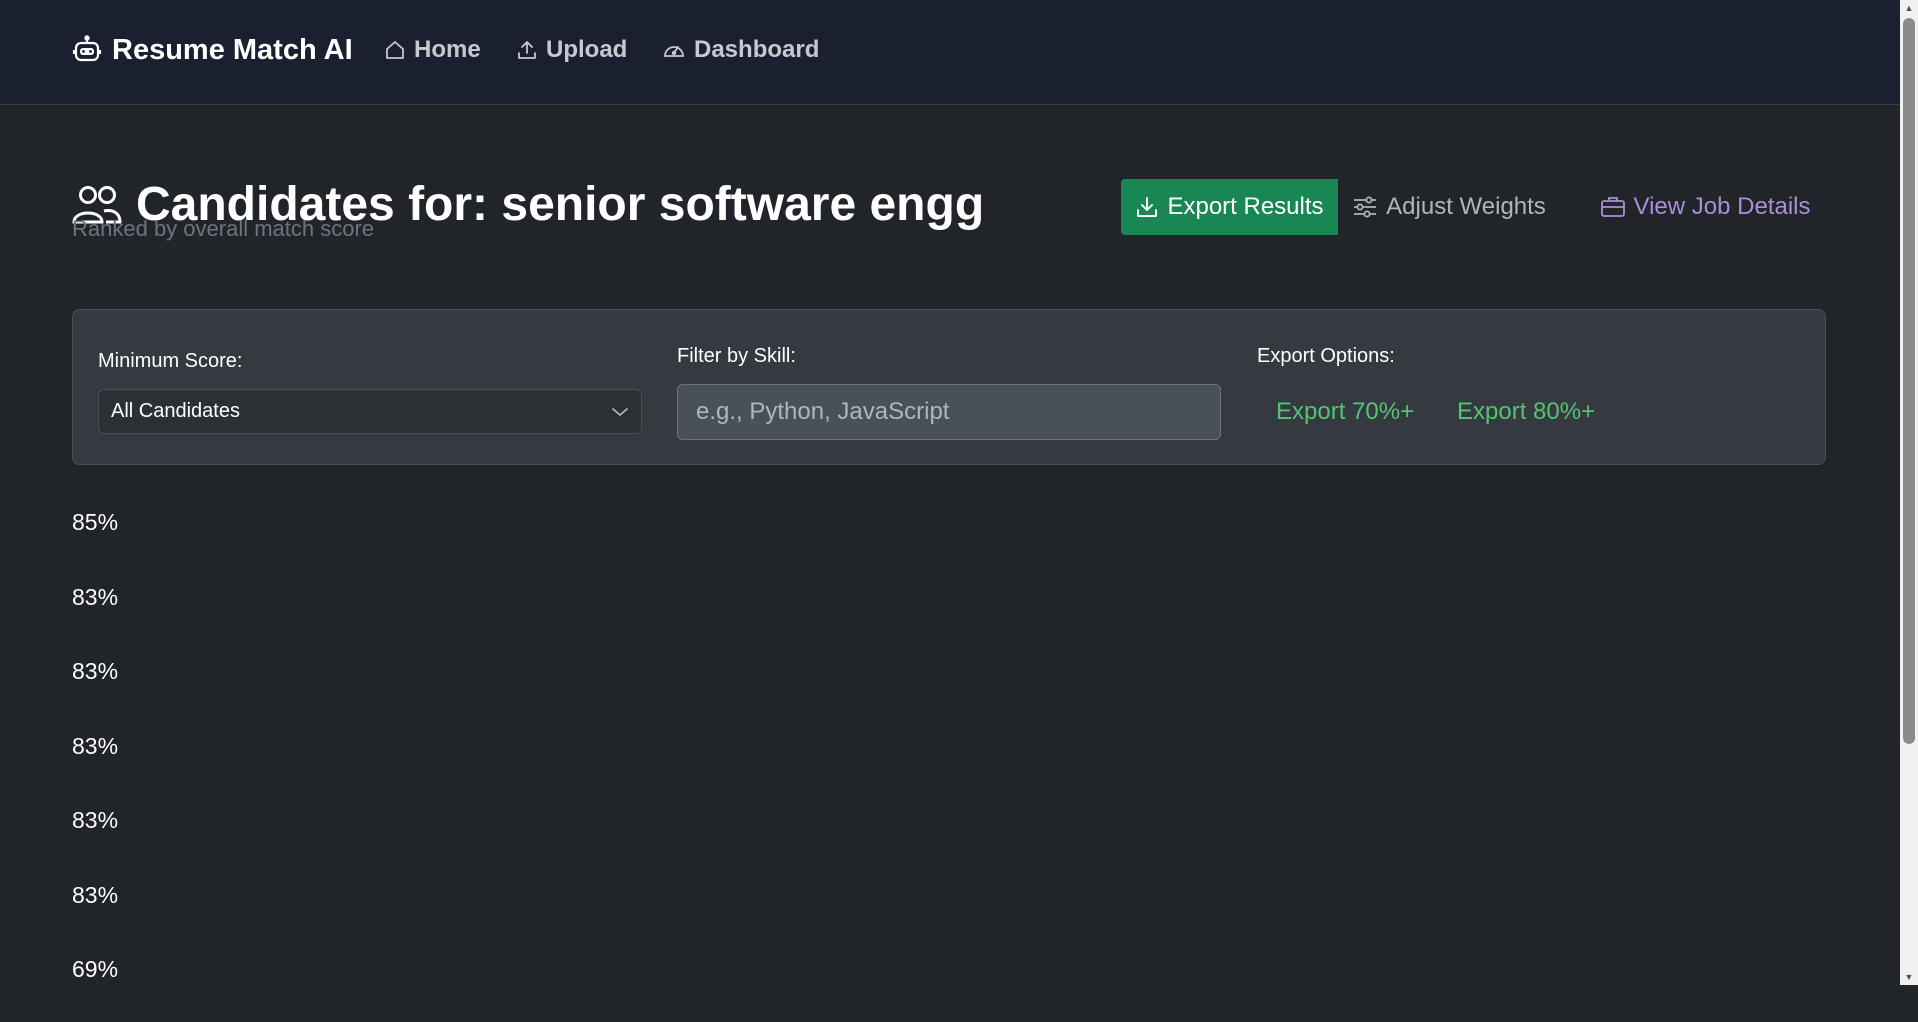 The image size is (1918, 1022). What do you see at coordinates (232, 49) in the screenshot?
I see `brand-name: Resume Match AI` at bounding box center [232, 49].